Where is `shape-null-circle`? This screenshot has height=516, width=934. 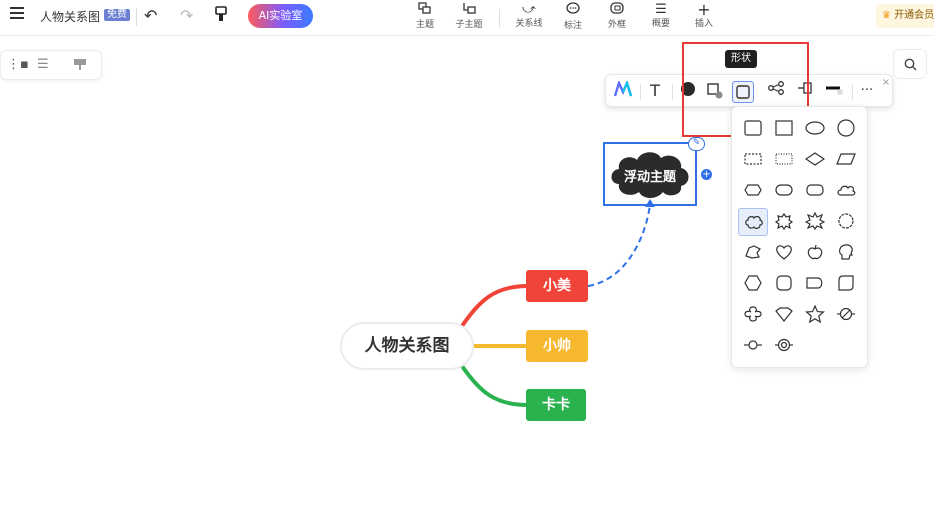
shape-null-circle is located at coordinates (846, 315).